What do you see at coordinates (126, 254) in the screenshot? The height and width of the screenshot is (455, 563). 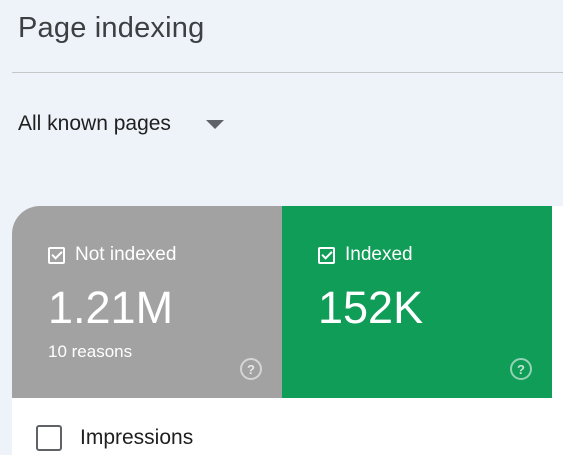 I see `not-indexed-label: Not indexed` at bounding box center [126, 254].